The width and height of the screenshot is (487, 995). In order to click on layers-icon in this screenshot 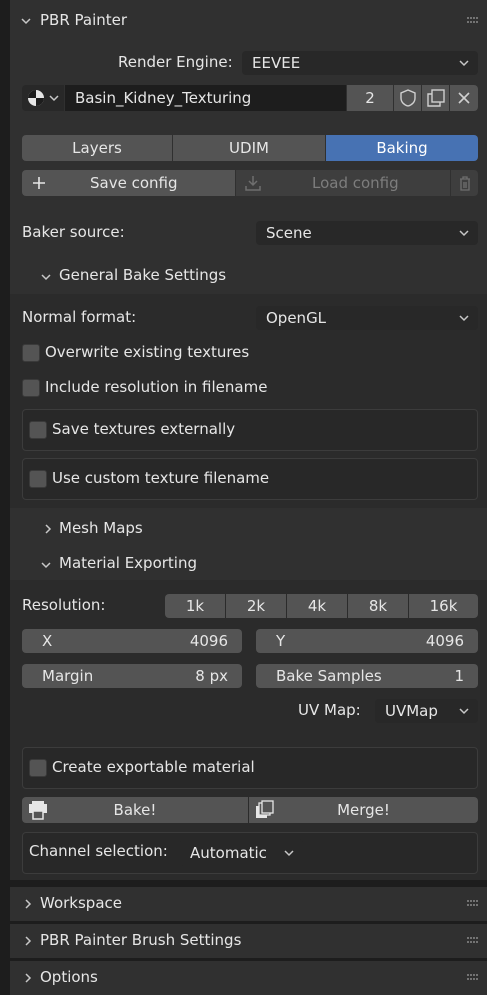, I will do `click(265, 809)`.